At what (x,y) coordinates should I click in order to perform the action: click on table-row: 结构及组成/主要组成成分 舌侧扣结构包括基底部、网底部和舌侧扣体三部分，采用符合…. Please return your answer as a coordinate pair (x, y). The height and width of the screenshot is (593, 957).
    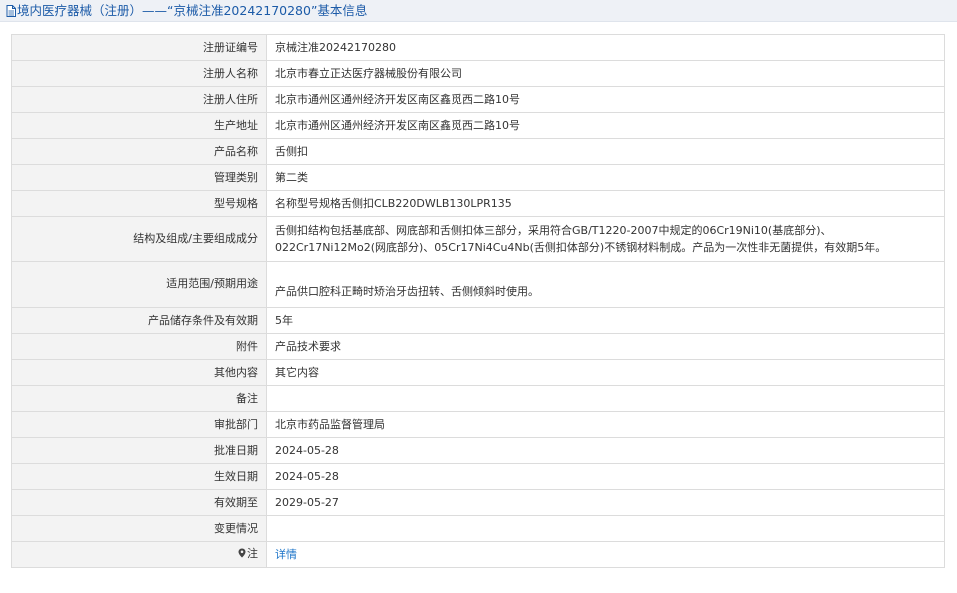
    Looking at the image, I should click on (478, 239).